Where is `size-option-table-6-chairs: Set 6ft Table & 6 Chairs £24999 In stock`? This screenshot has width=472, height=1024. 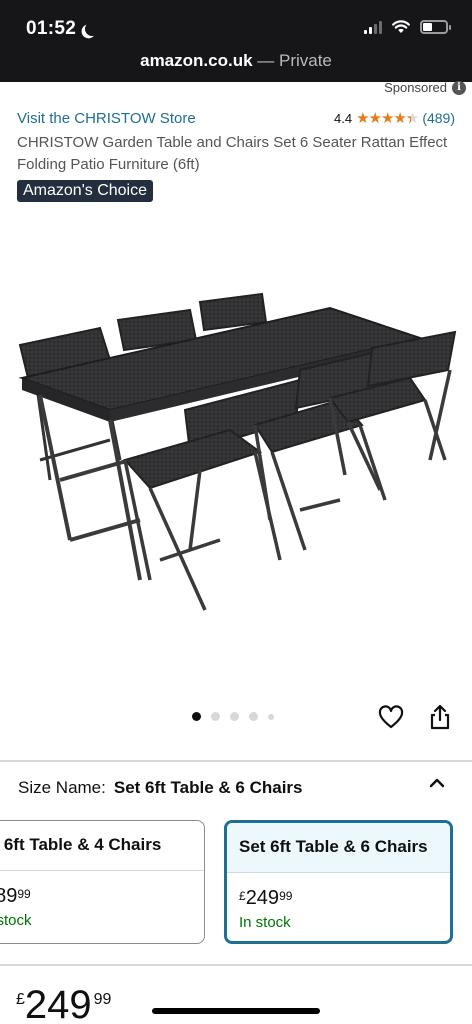
size-option-table-6-chairs: Set 6ft Table & 6 Chairs £24999 In stock is located at coordinates (338, 882).